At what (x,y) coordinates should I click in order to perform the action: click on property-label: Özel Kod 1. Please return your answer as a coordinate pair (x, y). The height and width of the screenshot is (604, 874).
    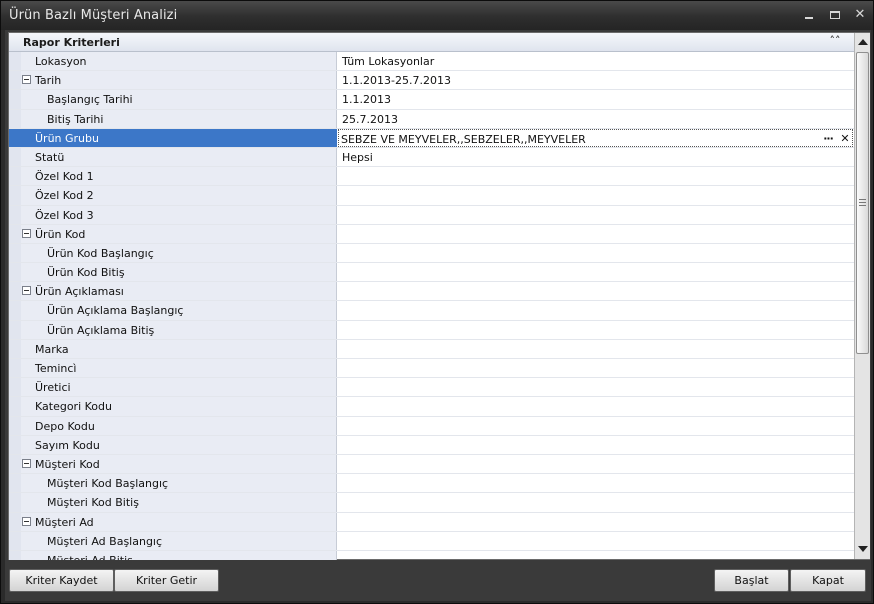
    Looking at the image, I should click on (64, 177).